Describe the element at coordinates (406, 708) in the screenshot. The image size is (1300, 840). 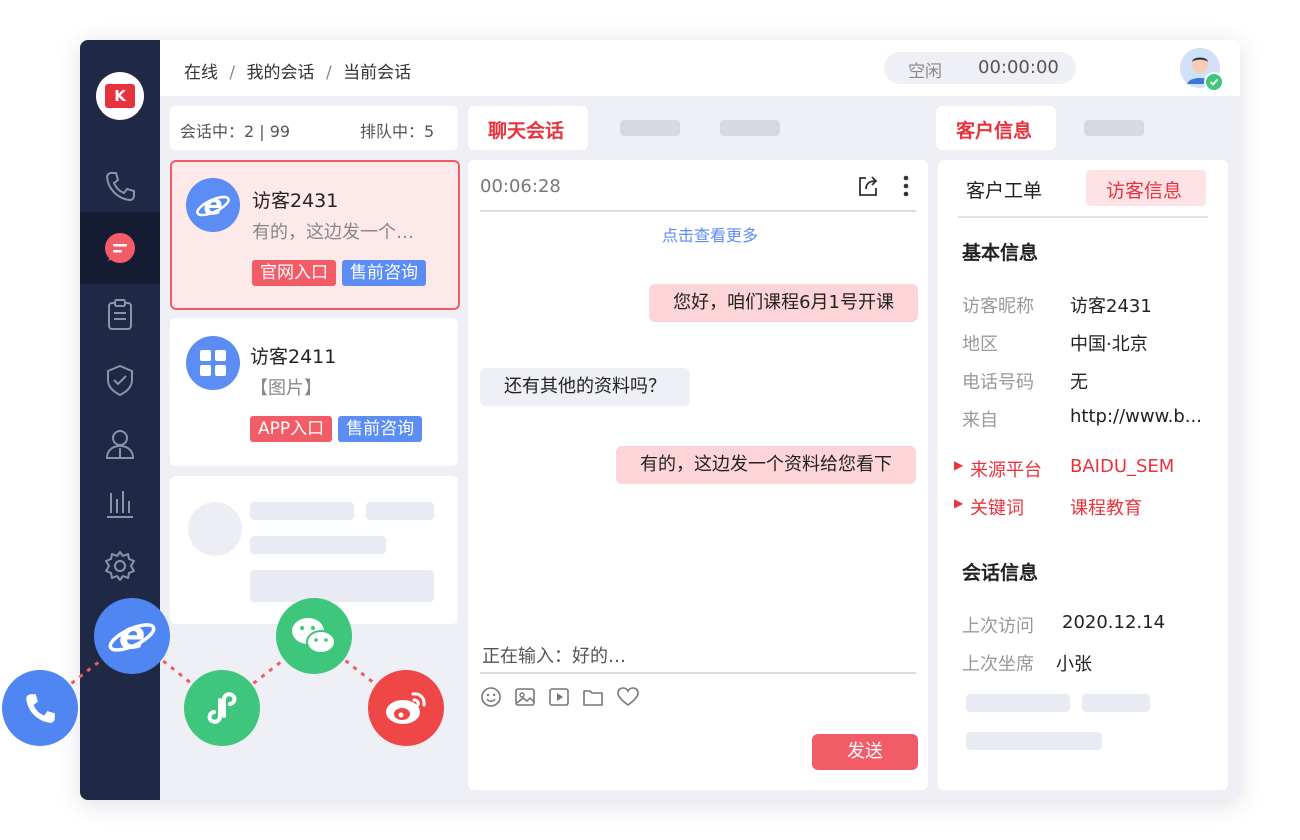
I see `weibo-icon` at that location.